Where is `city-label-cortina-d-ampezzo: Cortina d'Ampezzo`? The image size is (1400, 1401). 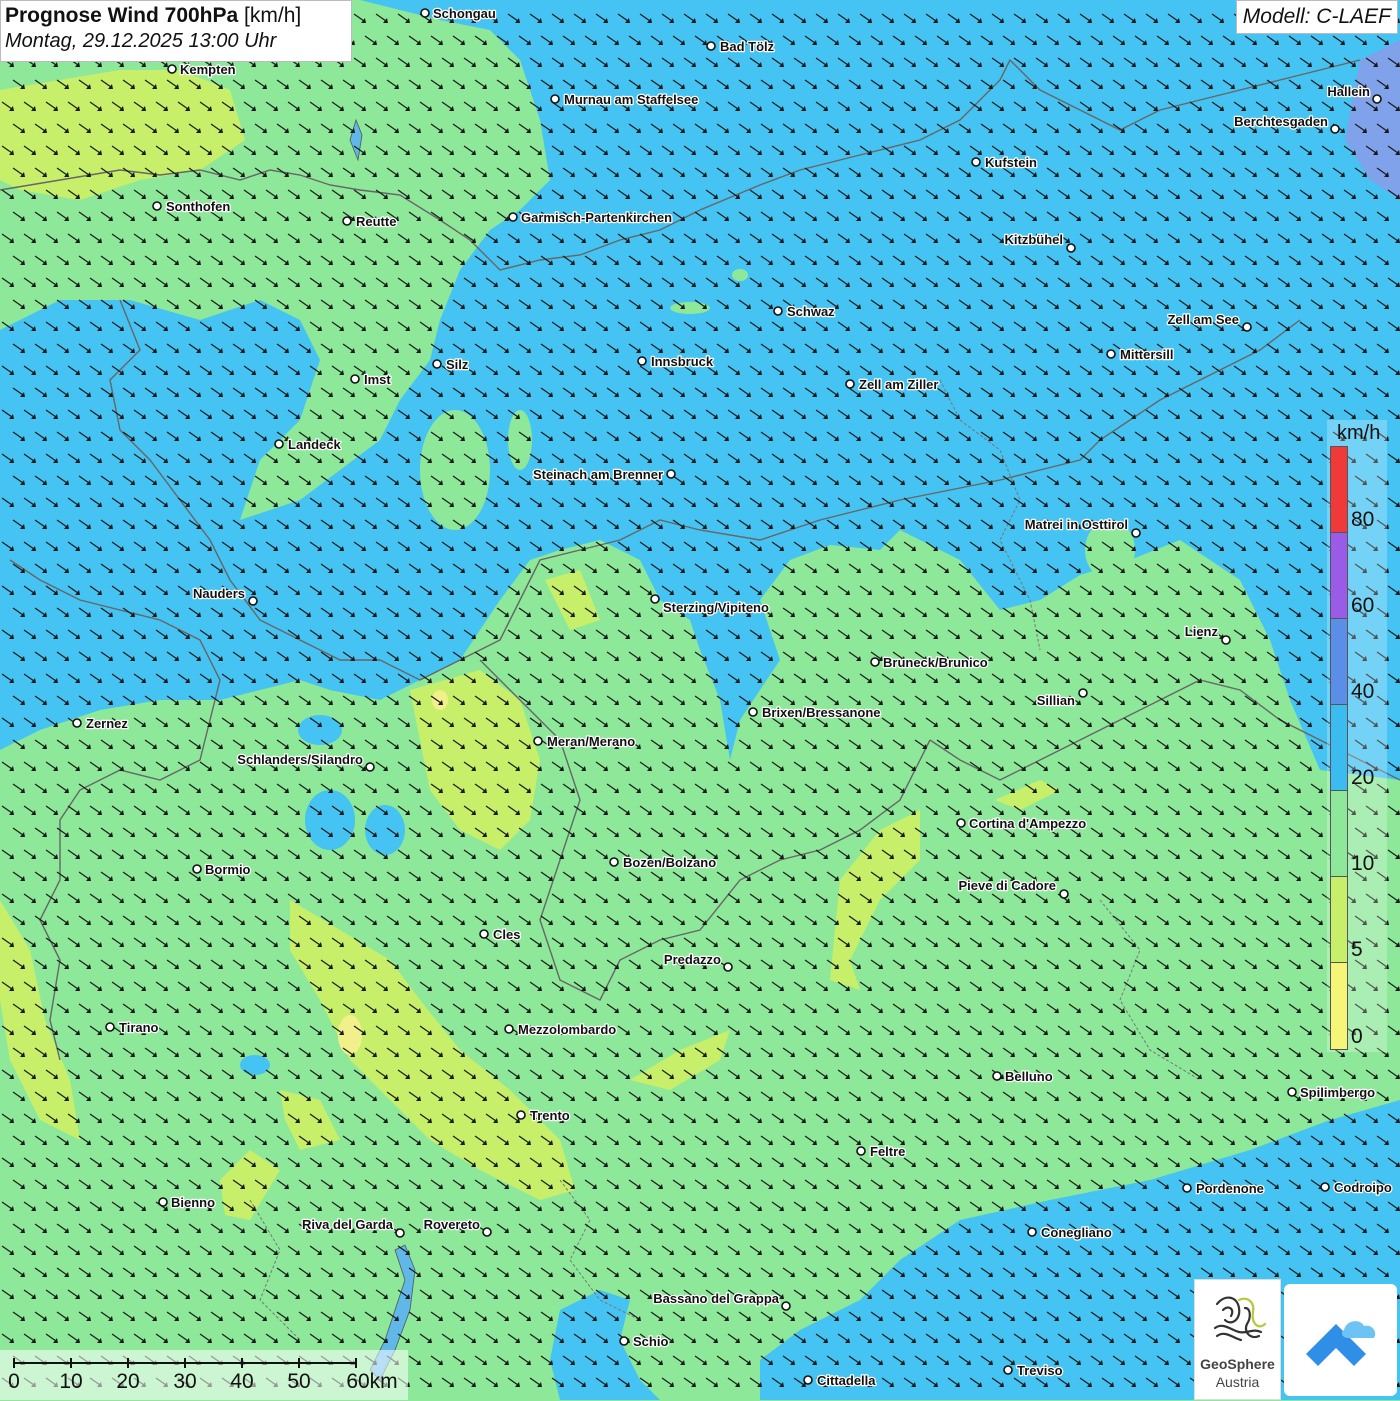
city-label-cortina-d-ampezzo: Cortina d'Ampezzo is located at coordinates (1027, 823).